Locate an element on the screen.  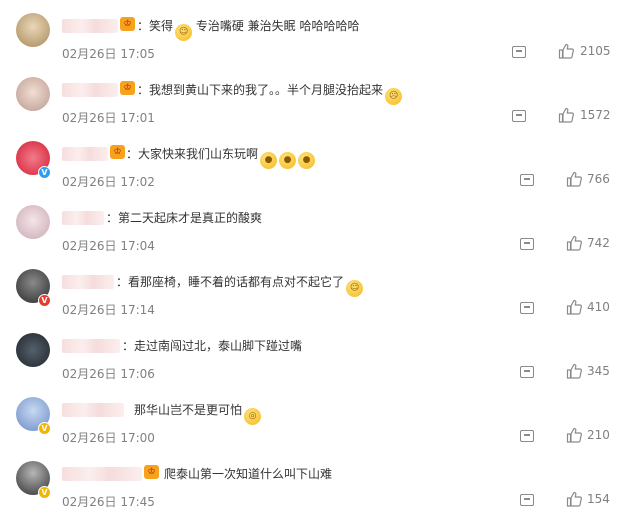
comment-text: ：走过南闯过北，泰山脚下踫过嘴 is located at coordinates (212, 346).